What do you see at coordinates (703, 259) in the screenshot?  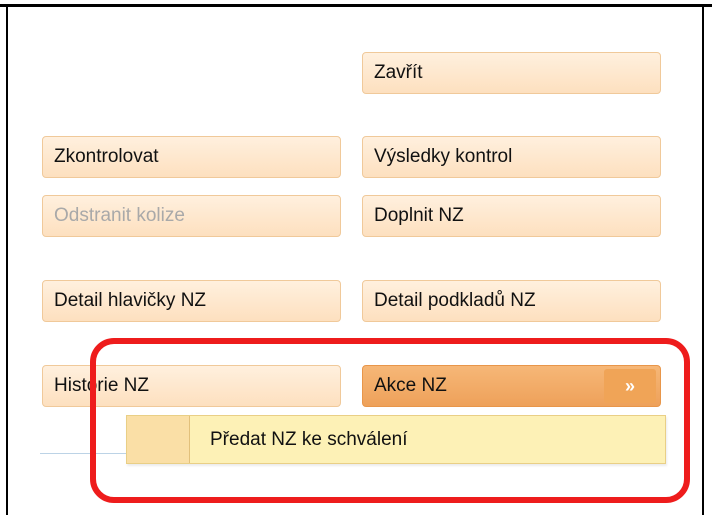 I see `window-right-border` at bounding box center [703, 259].